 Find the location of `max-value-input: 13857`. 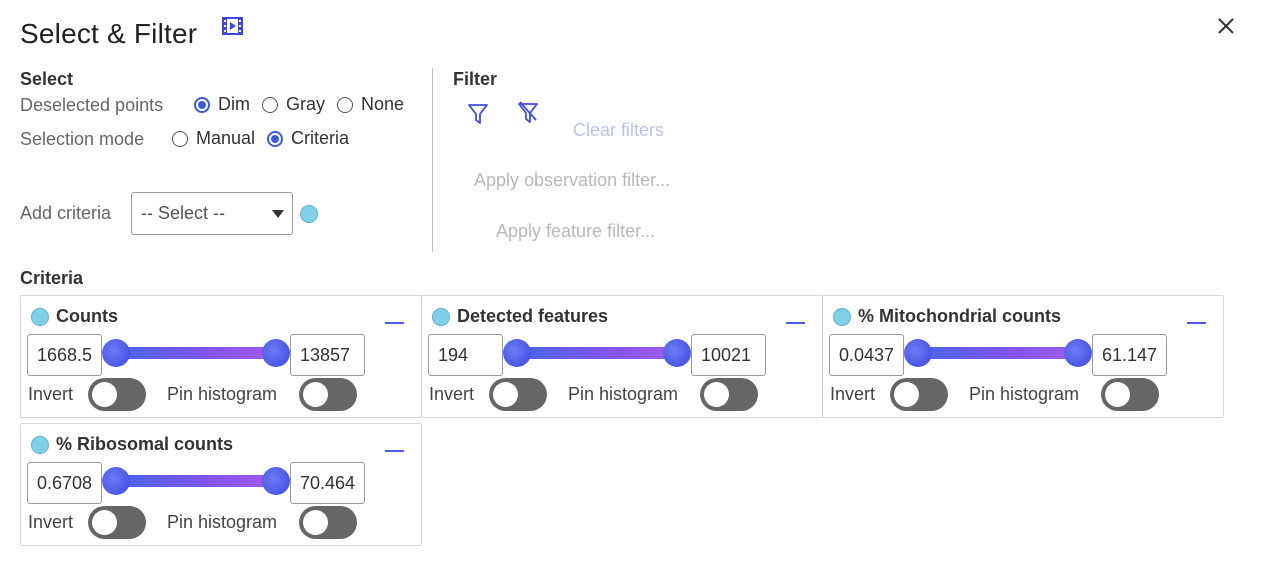

max-value-input: 13857 is located at coordinates (327, 355).